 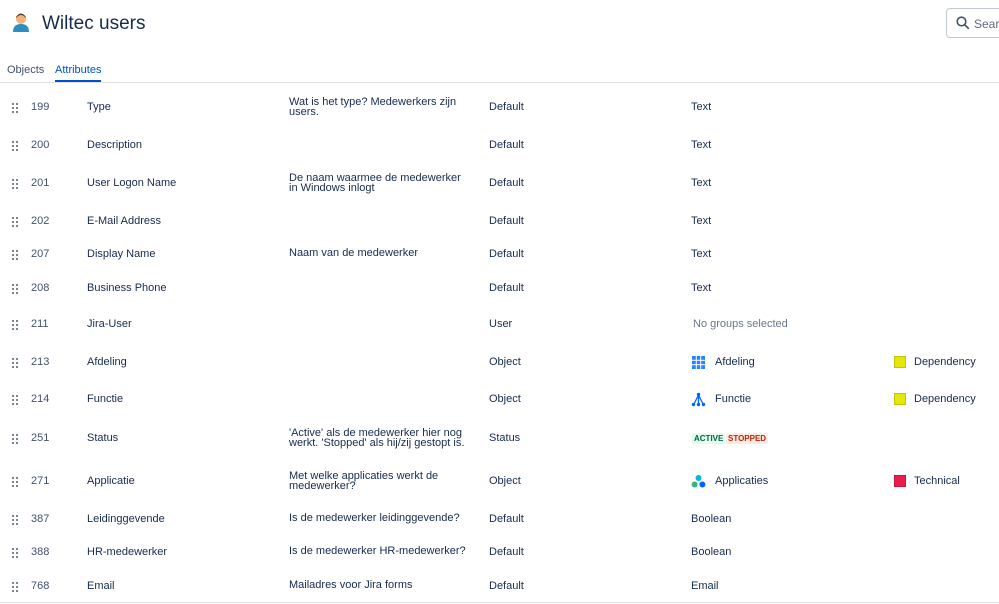 I want to click on attribute-id: 388, so click(x=40, y=552).